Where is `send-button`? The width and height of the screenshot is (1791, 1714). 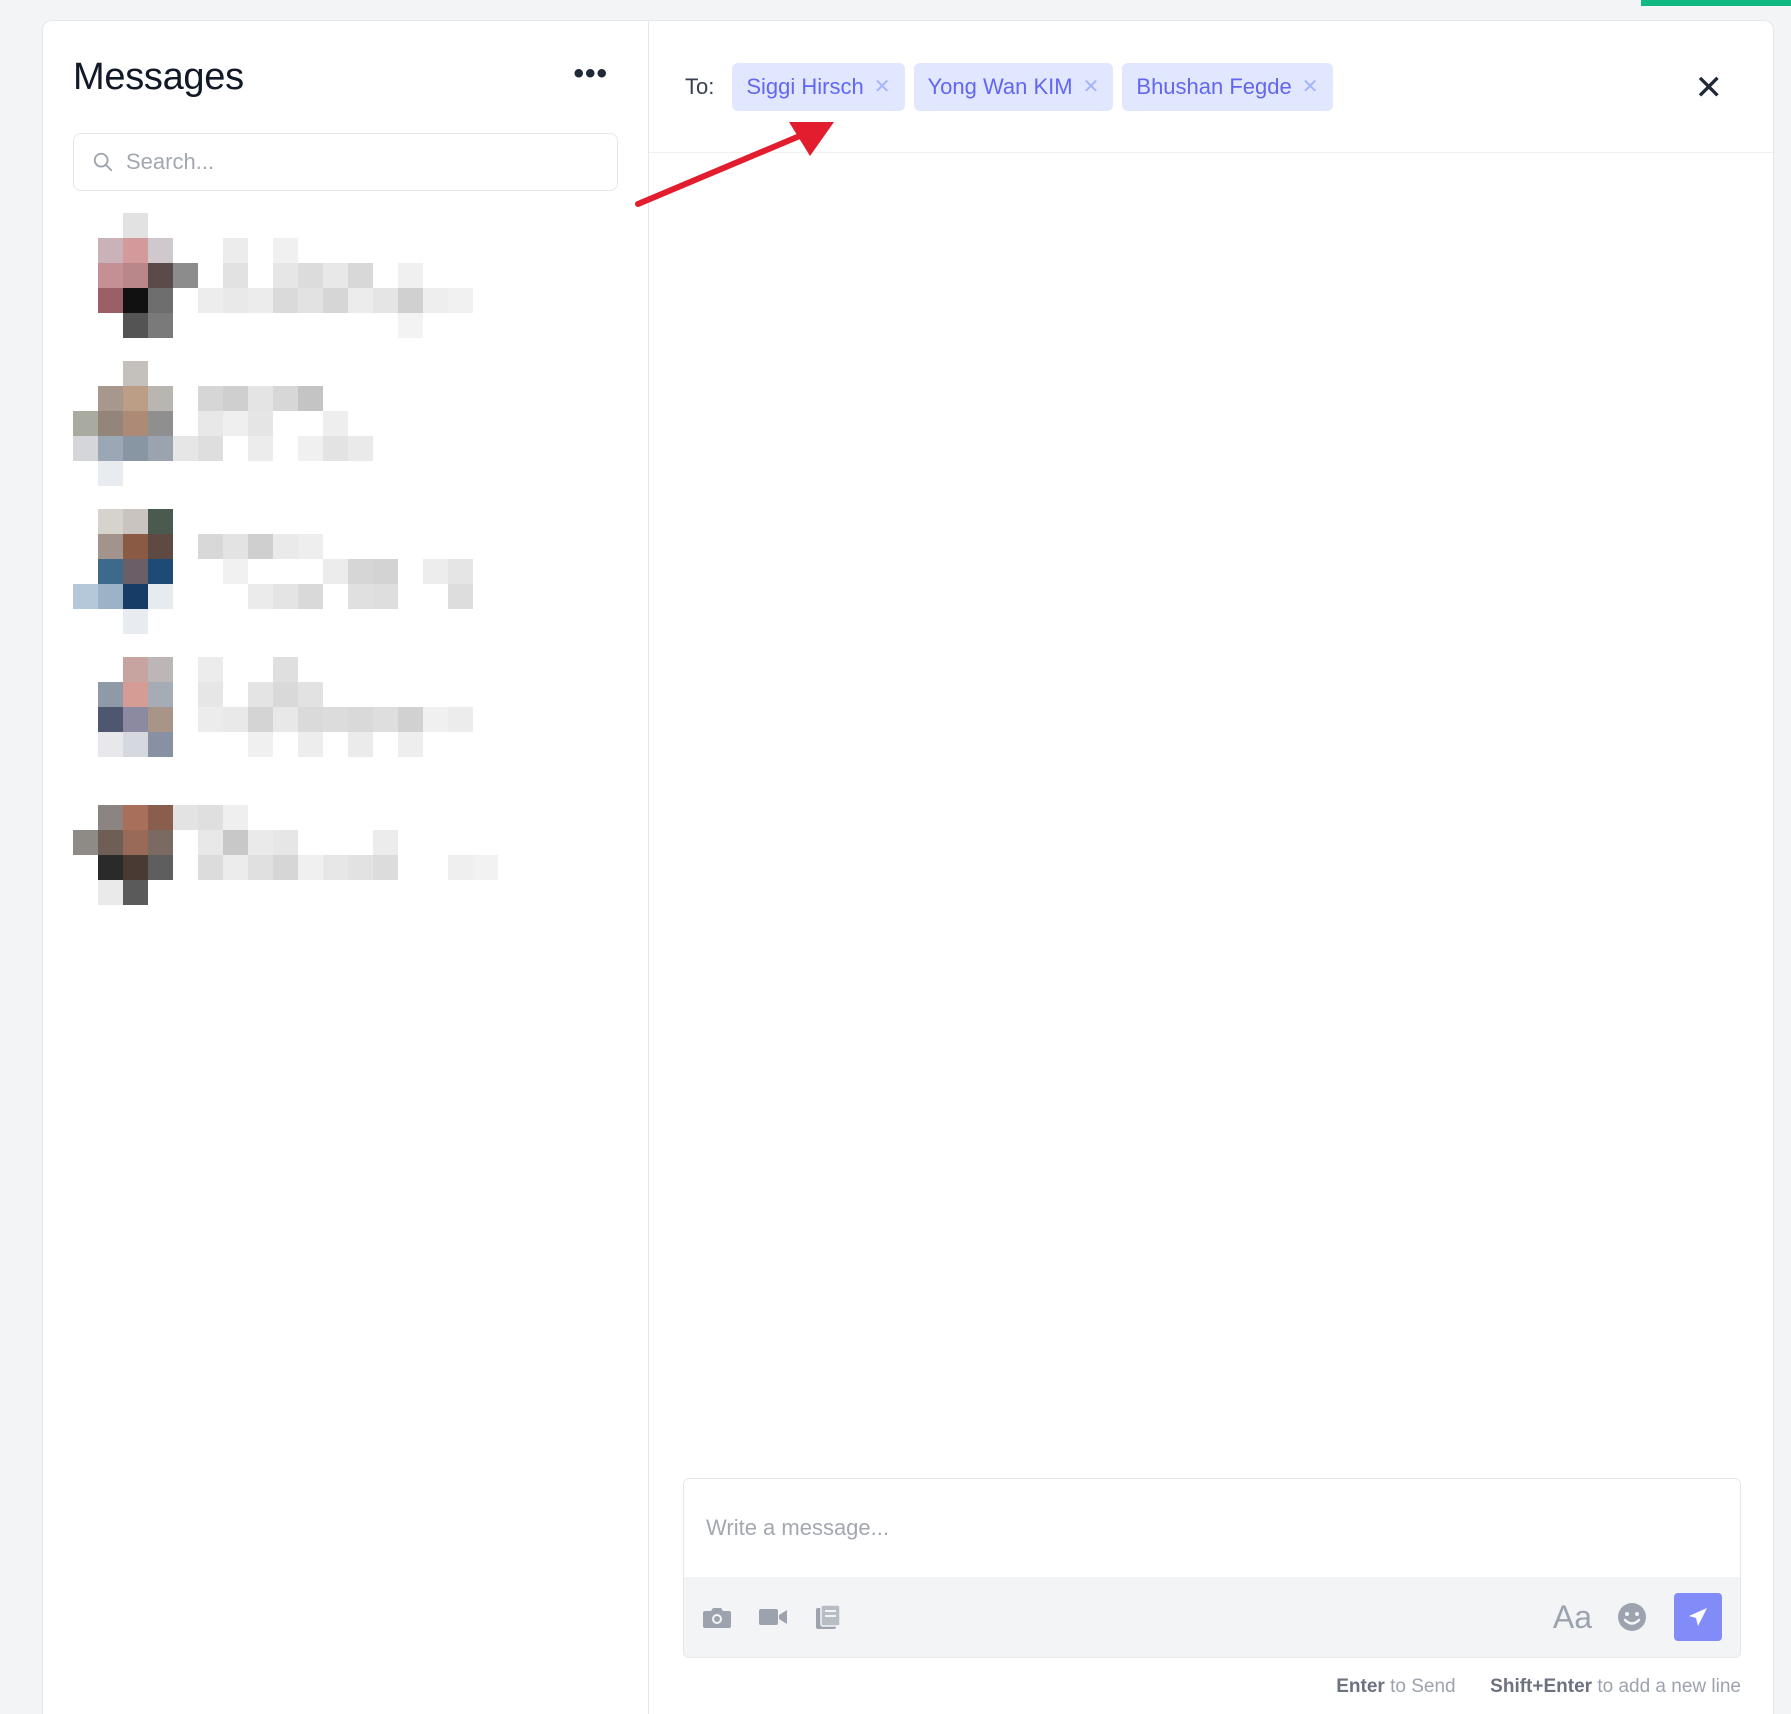 send-button is located at coordinates (1698, 1617).